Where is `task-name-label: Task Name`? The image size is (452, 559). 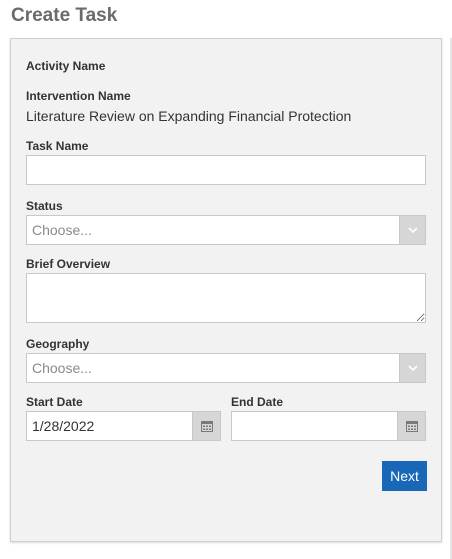
task-name-label: Task Name is located at coordinates (57, 146).